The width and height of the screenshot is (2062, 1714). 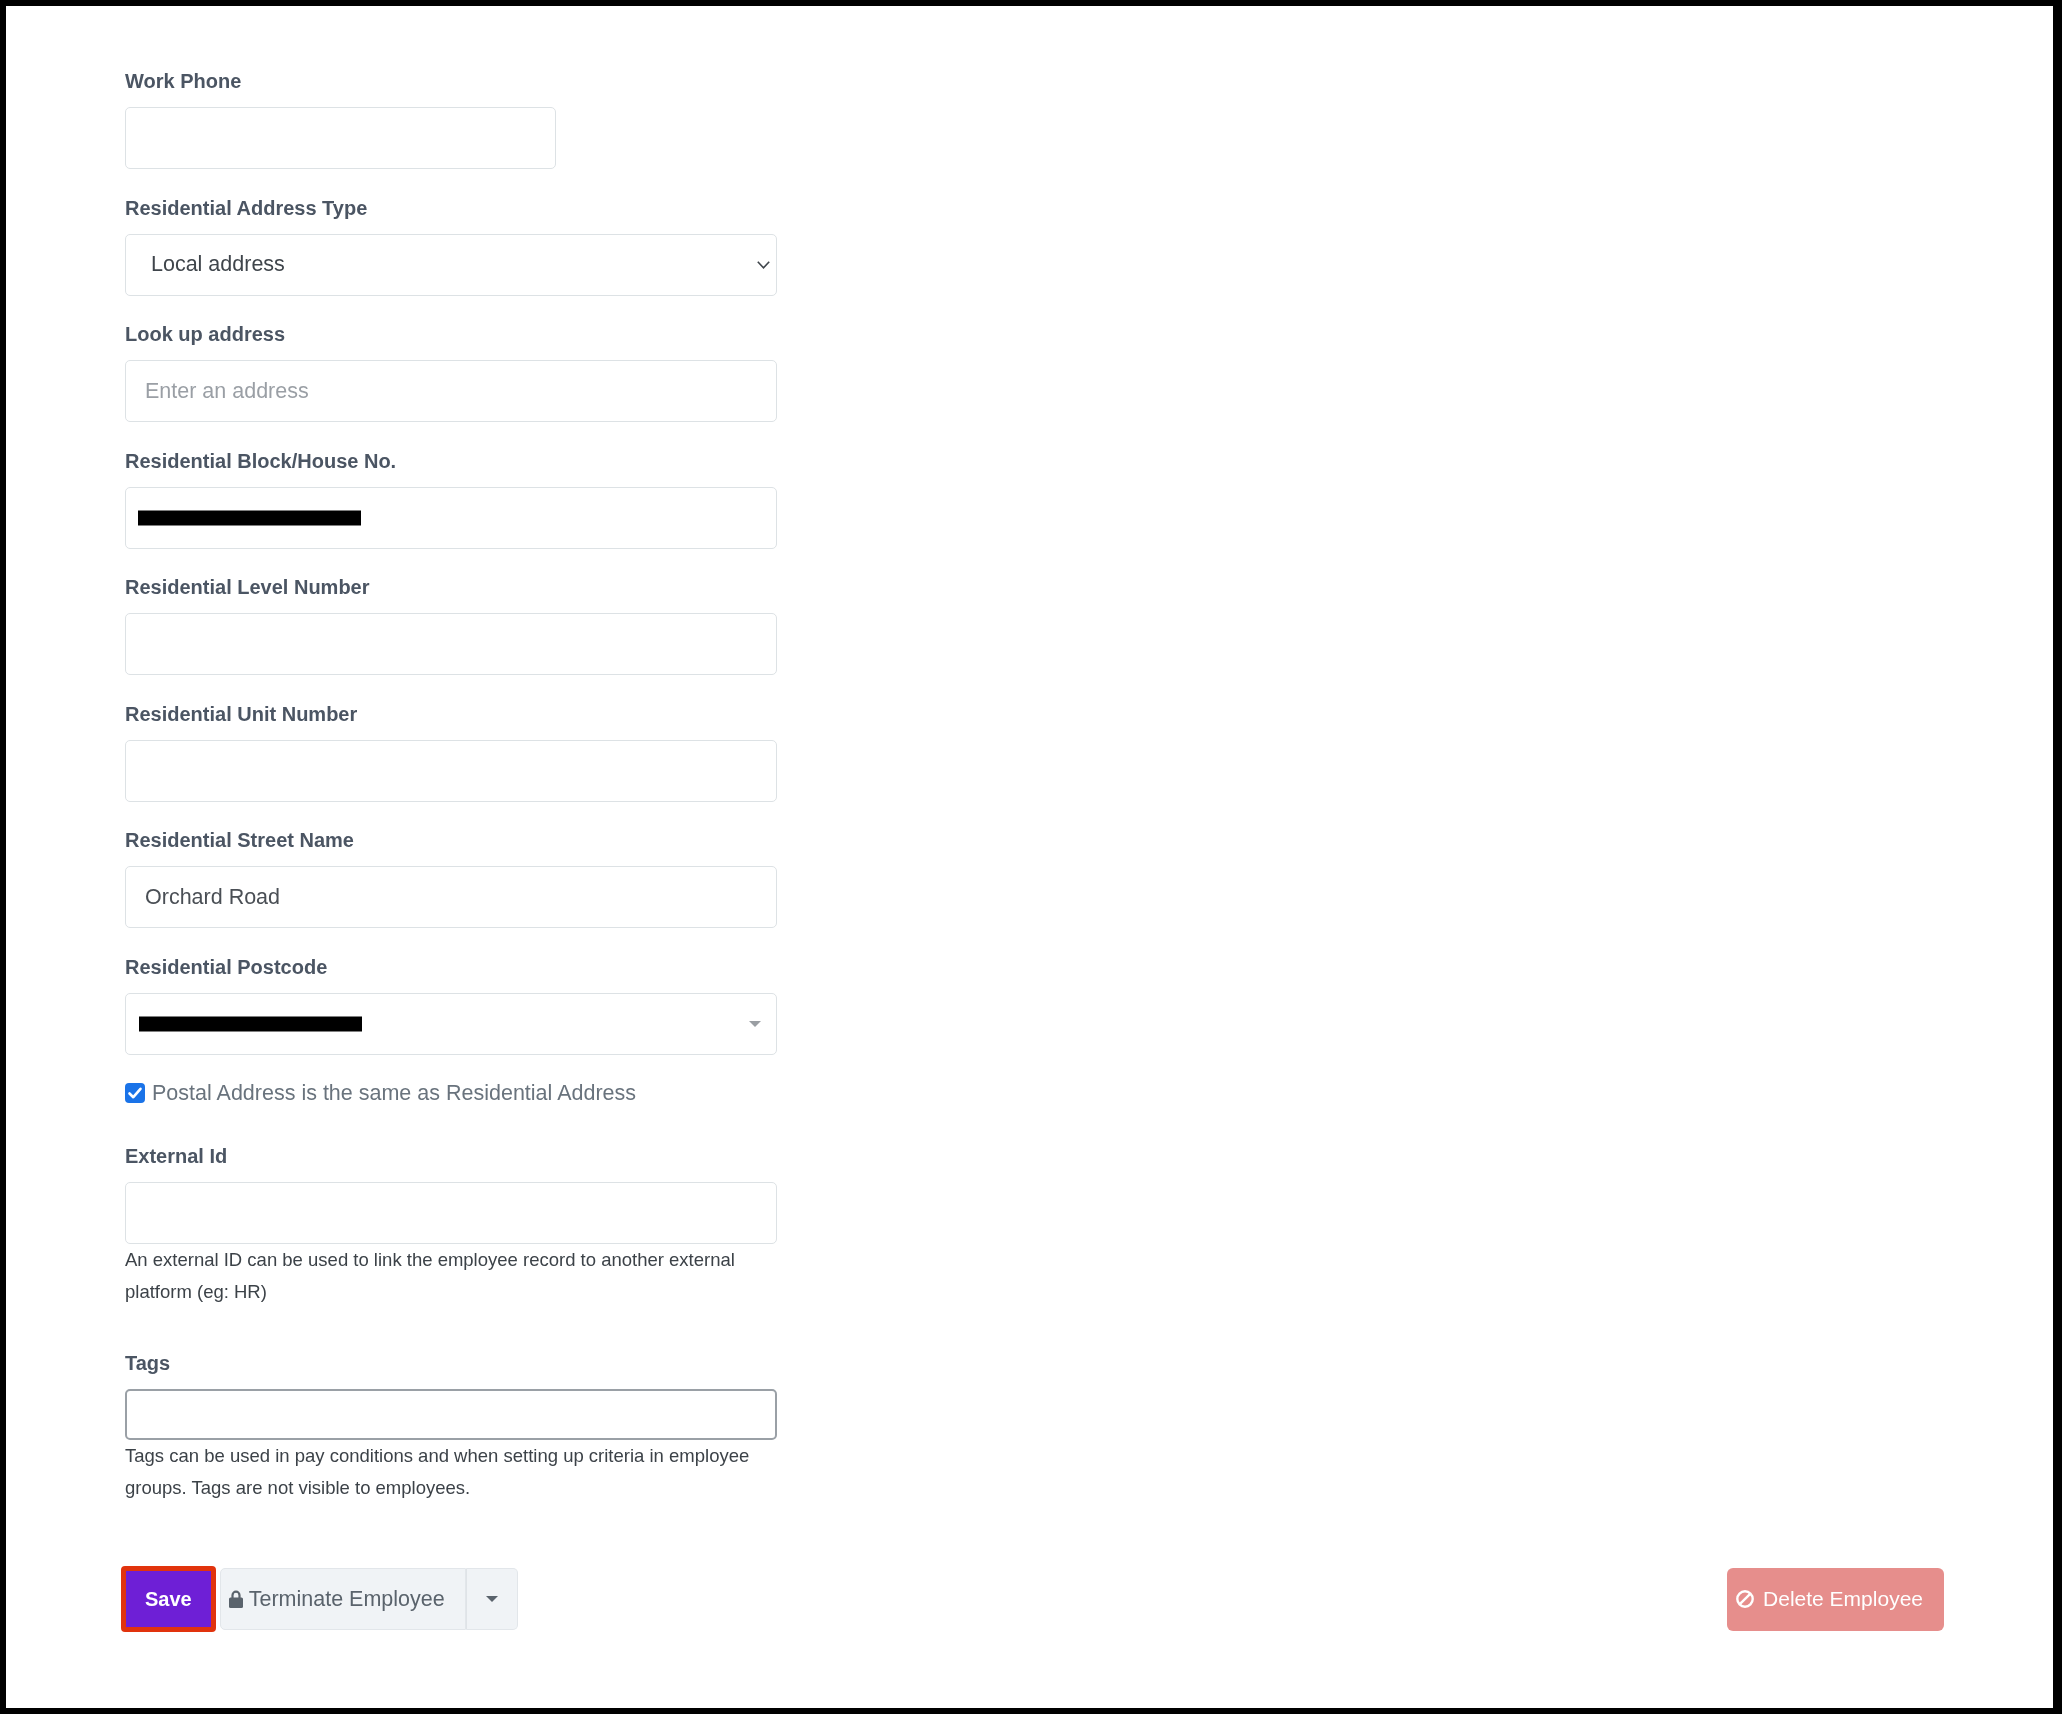 What do you see at coordinates (342, 1599) in the screenshot?
I see `terminate-button: Terminate Employee` at bounding box center [342, 1599].